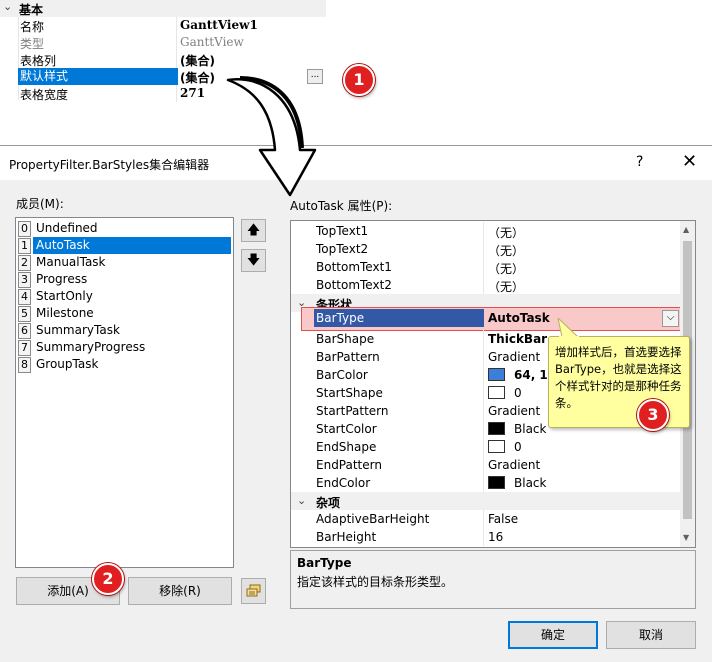  I want to click on prop-value: AutoTask, so click(519, 318).